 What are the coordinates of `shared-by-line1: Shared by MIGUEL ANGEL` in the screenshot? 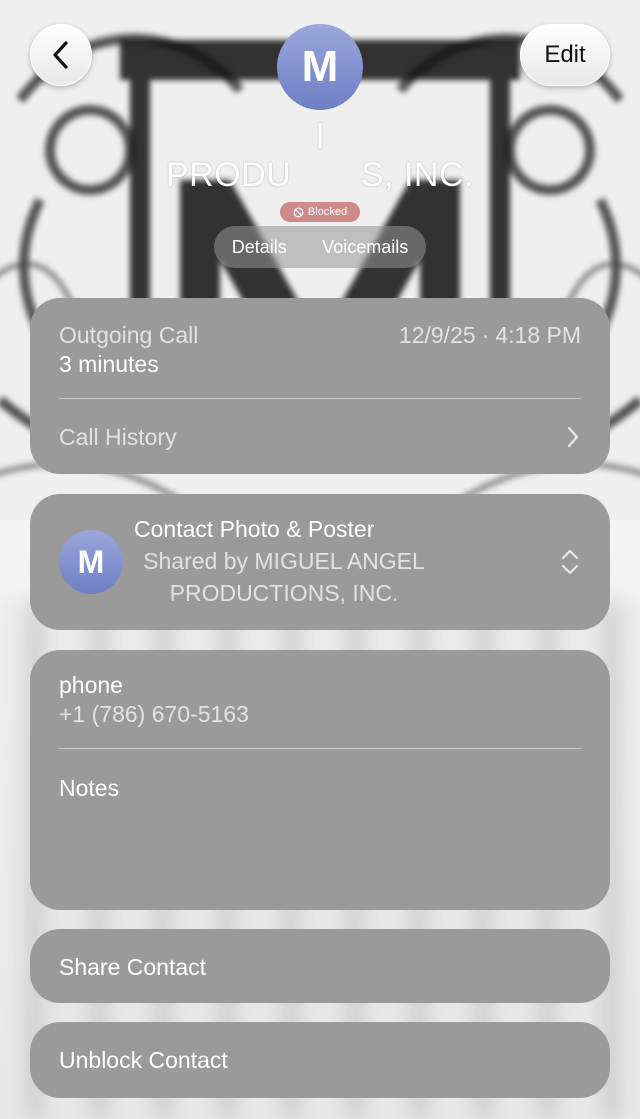 It's located at (284, 561).